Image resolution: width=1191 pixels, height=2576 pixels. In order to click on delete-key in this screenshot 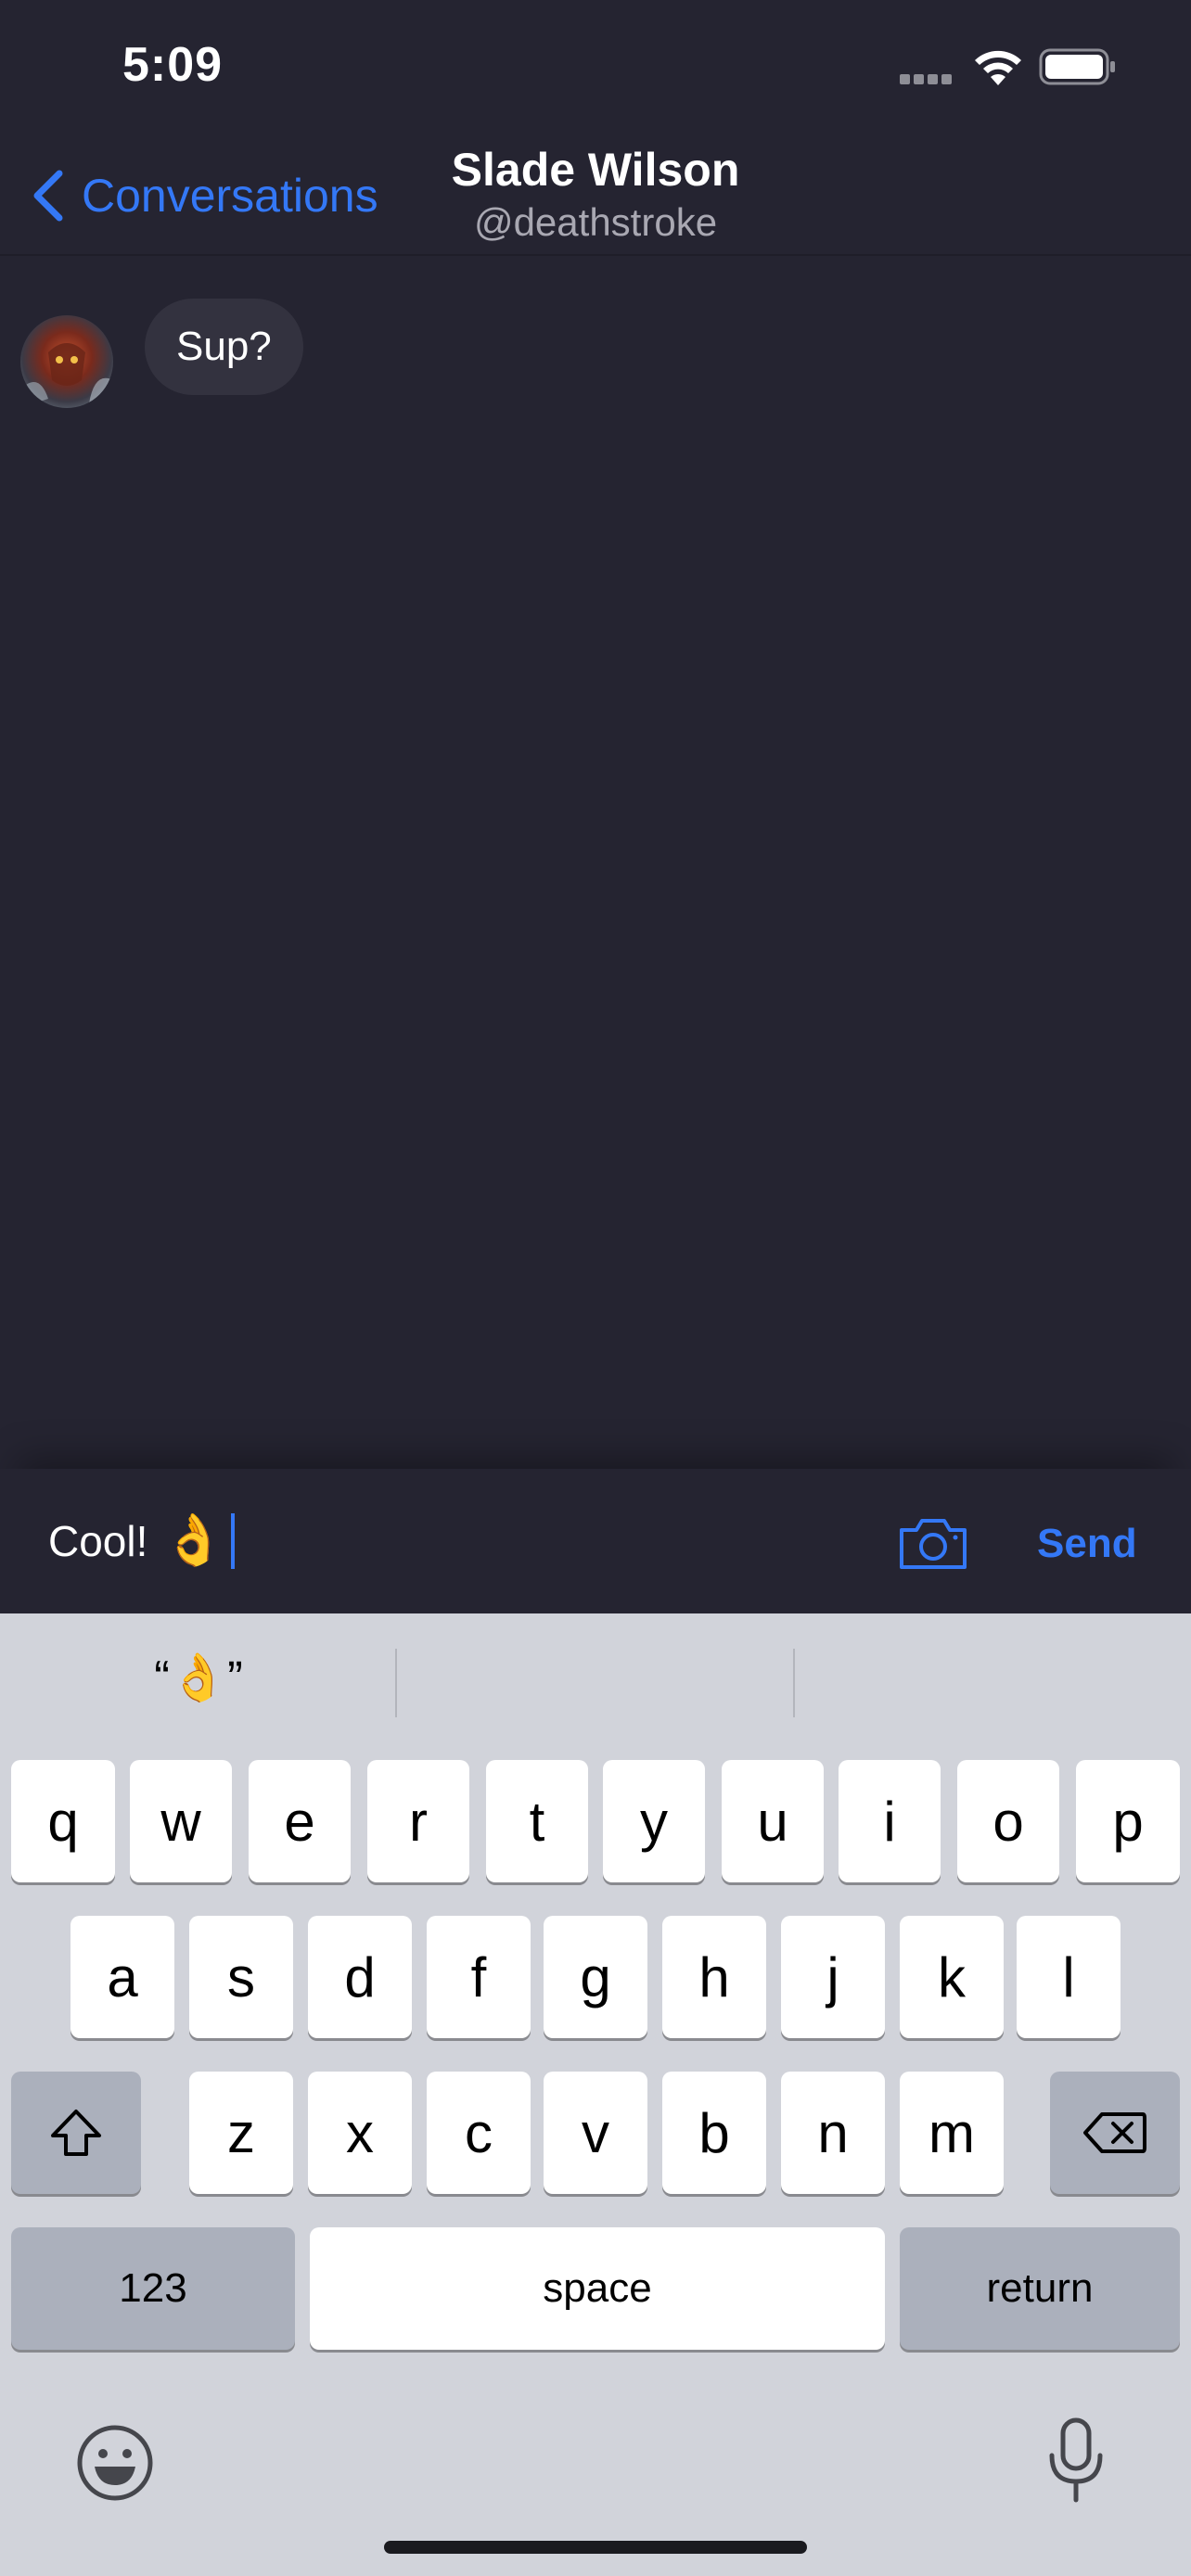, I will do `click(1115, 2133)`.